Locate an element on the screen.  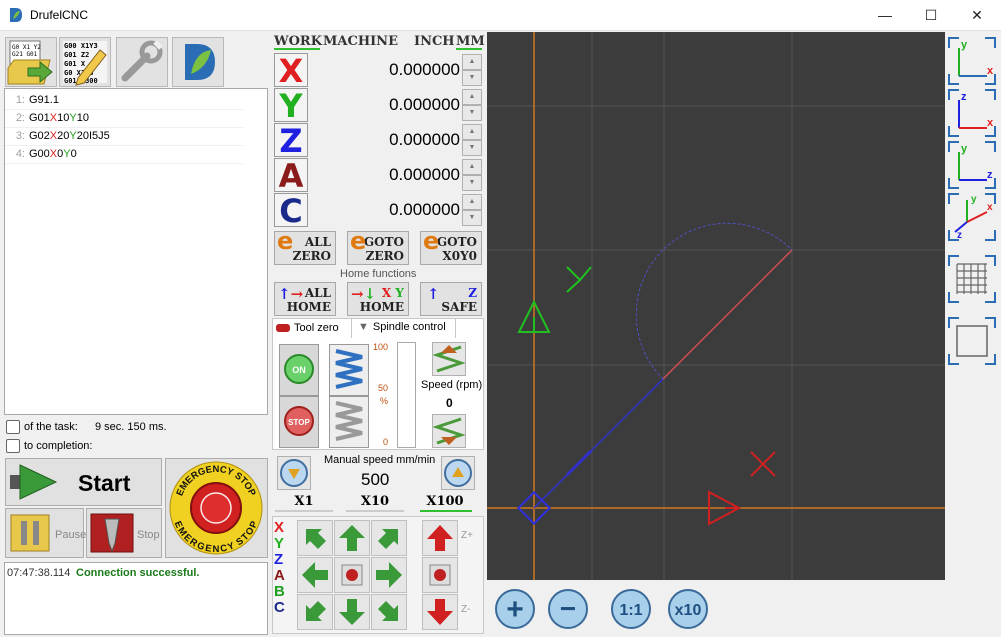
axis-c-zero-button: C is located at coordinates (291, 210).